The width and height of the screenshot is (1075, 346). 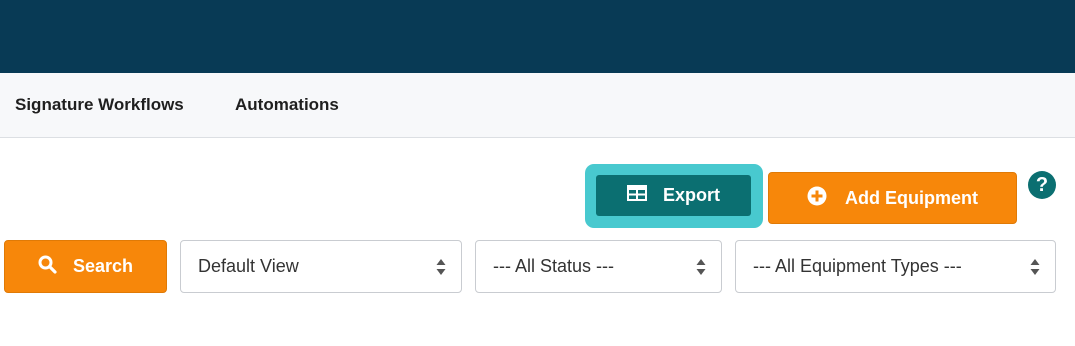 What do you see at coordinates (554, 266) in the screenshot?
I see `status-select-value: --- All Status ---` at bounding box center [554, 266].